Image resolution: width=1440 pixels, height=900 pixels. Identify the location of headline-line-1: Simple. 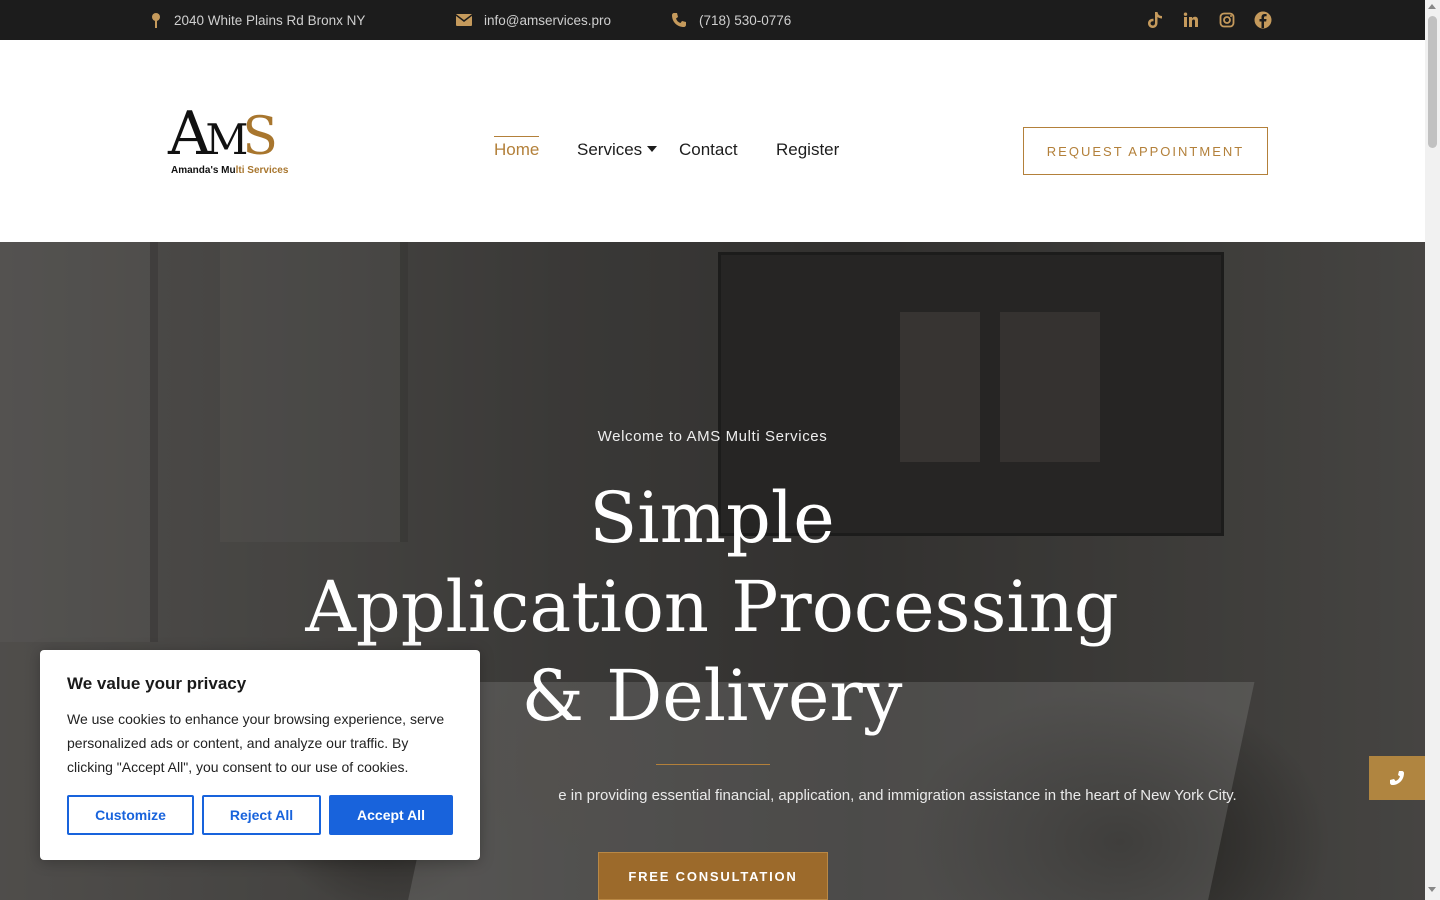
(712, 518).